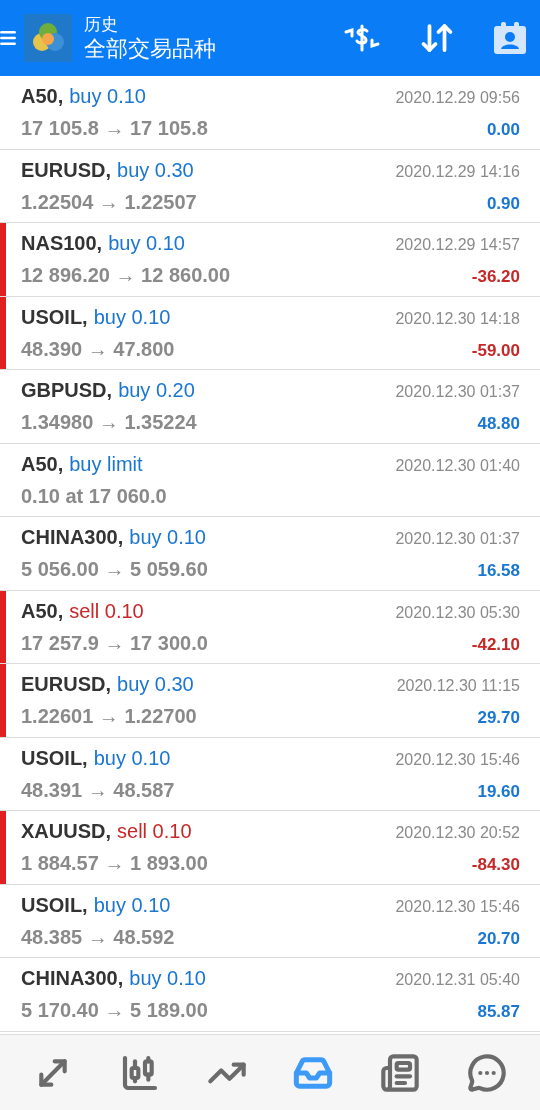 This screenshot has height=1110, width=540. Describe the element at coordinates (106, 464) in the screenshot. I see `order-label: buy limit` at that location.